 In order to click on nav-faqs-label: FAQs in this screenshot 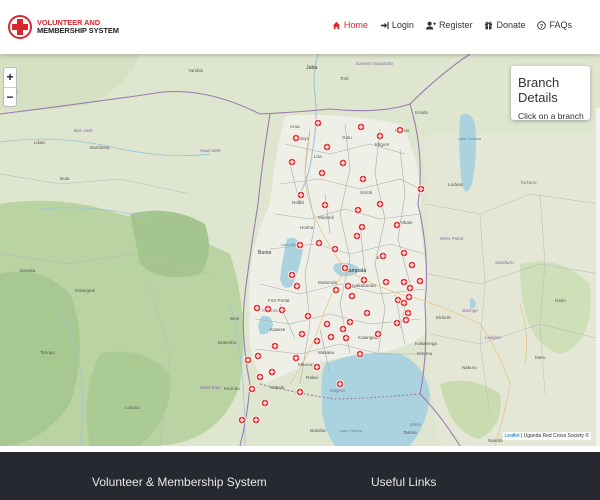, I will do `click(560, 25)`.